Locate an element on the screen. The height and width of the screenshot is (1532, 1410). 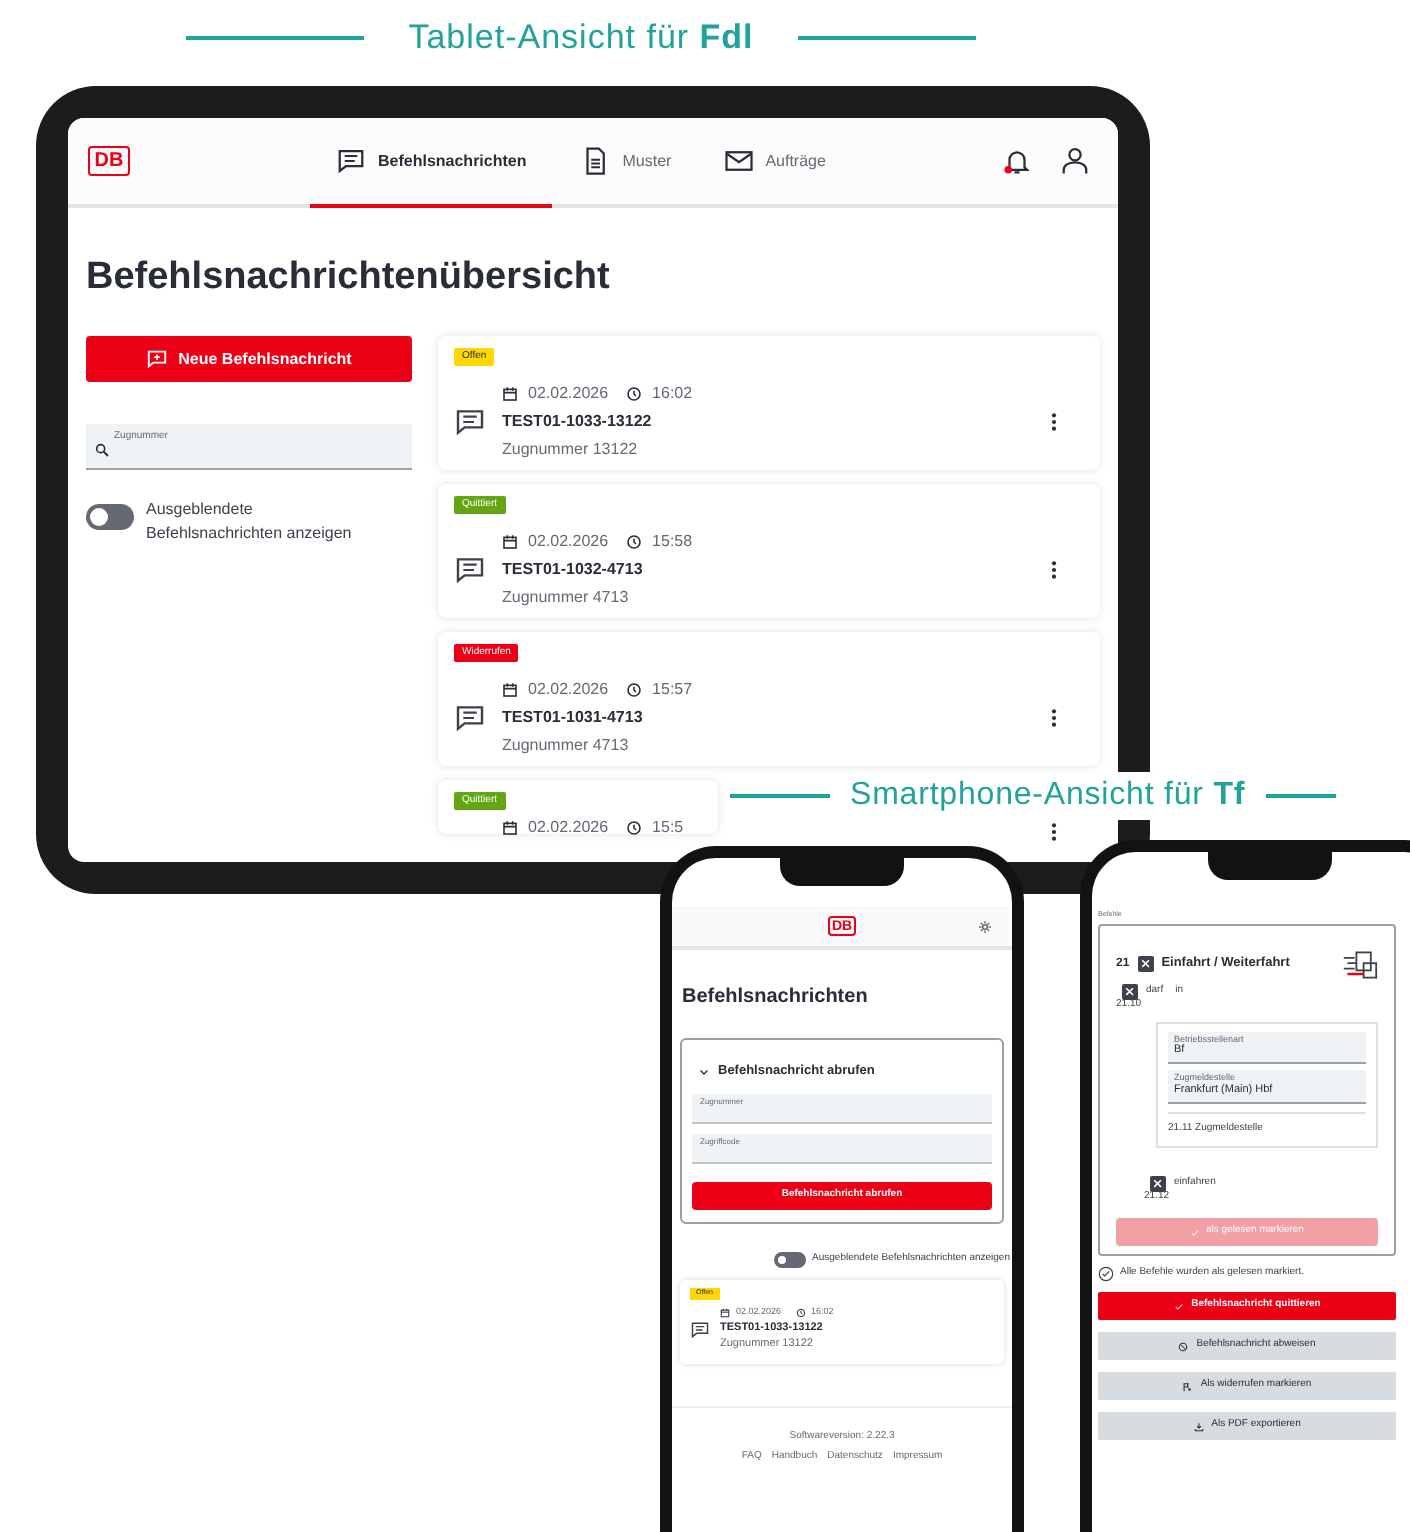
add-message-icon is located at coordinates (157, 359).